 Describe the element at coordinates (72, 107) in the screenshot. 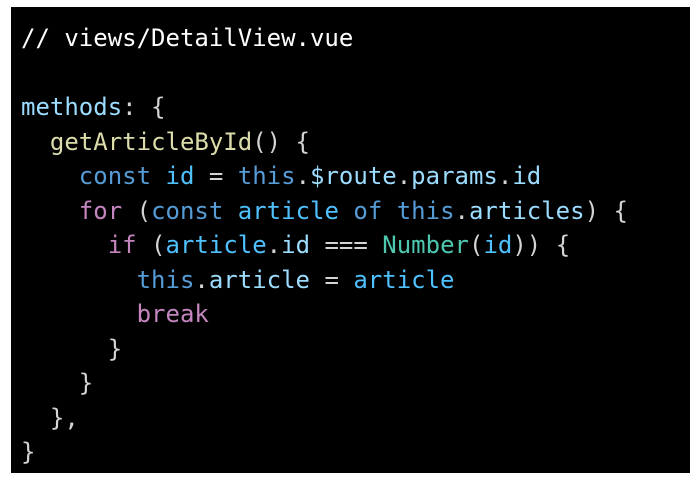

I see `code-token: methods` at that location.